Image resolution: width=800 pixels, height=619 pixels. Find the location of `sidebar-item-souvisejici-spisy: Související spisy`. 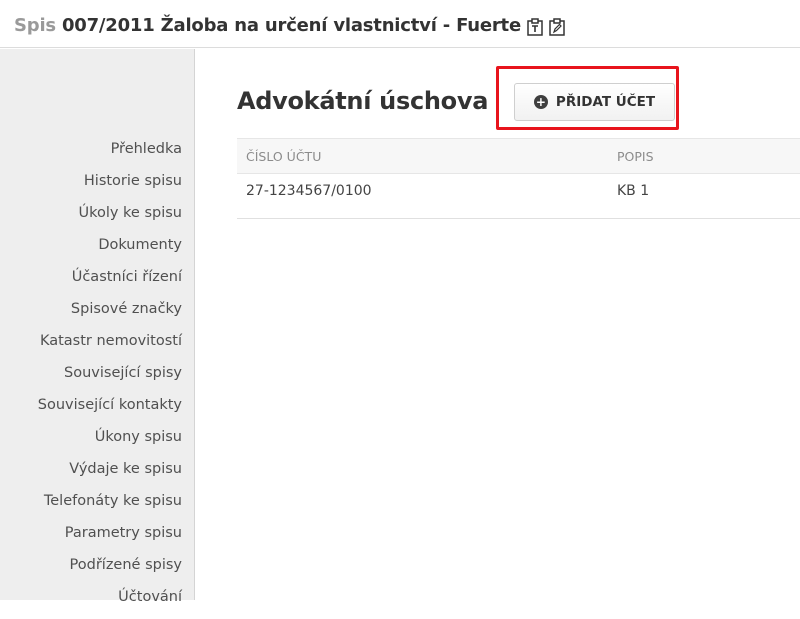

sidebar-item-souvisejici-spisy: Související spisy is located at coordinates (110, 379).